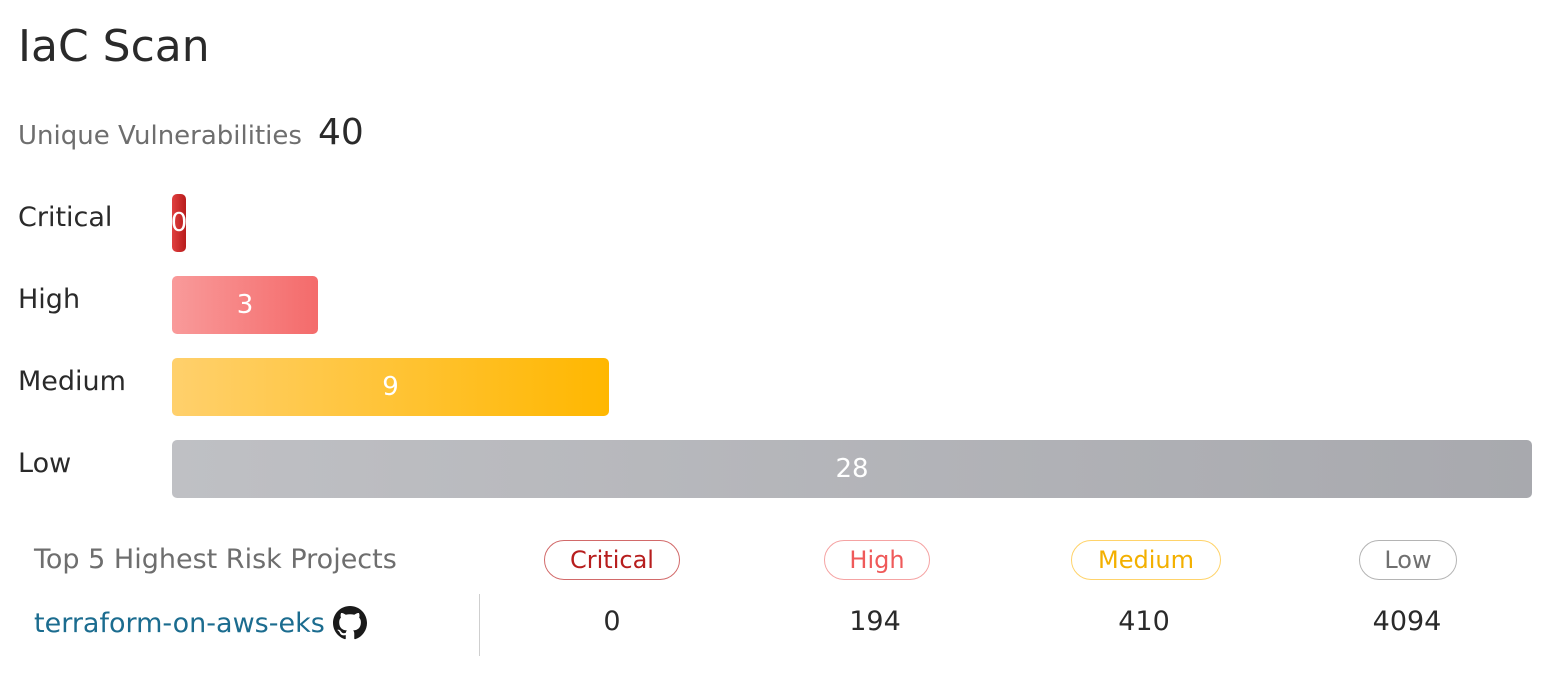  Describe the element at coordinates (215, 559) in the screenshot. I see `risk-projects-title: Top 5 Highest Risk Projects` at that location.